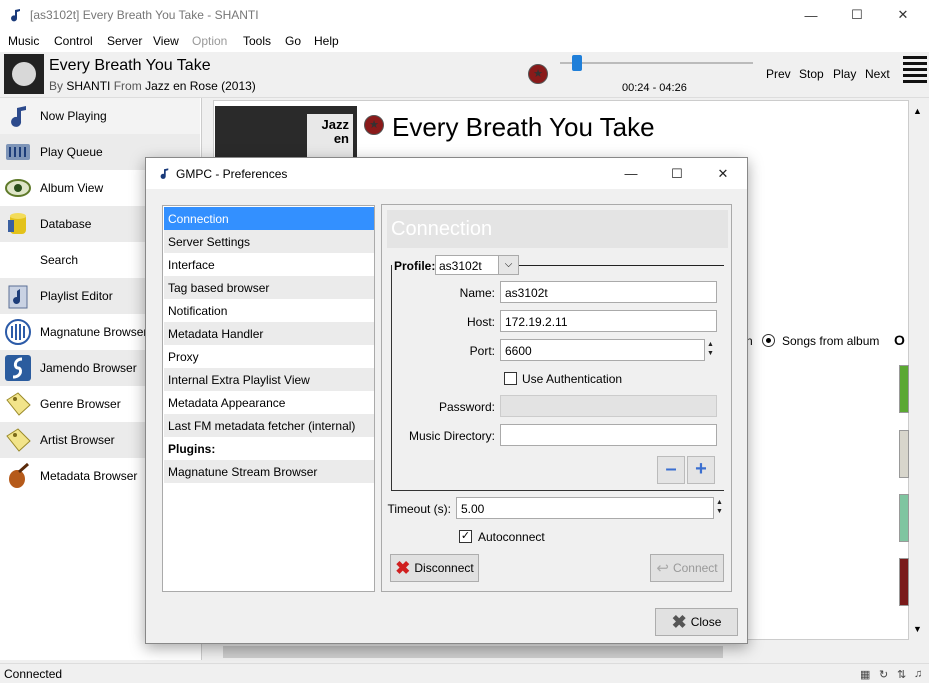 The height and width of the screenshot is (683, 929). I want to click on music-directory-field, so click(608, 435).